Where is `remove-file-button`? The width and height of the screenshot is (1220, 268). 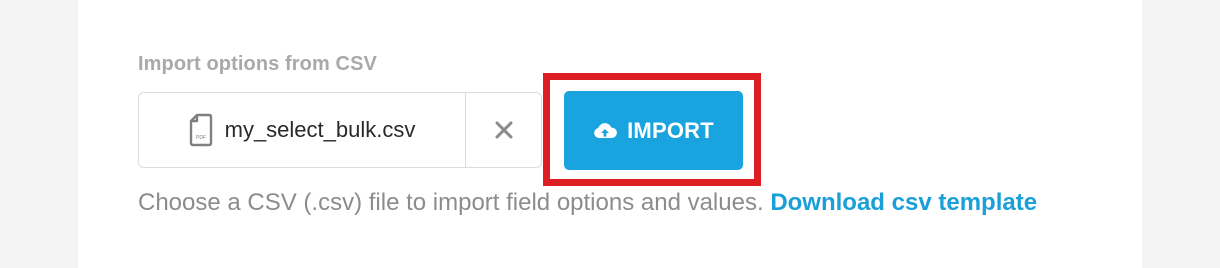
remove-file-button is located at coordinates (503, 130).